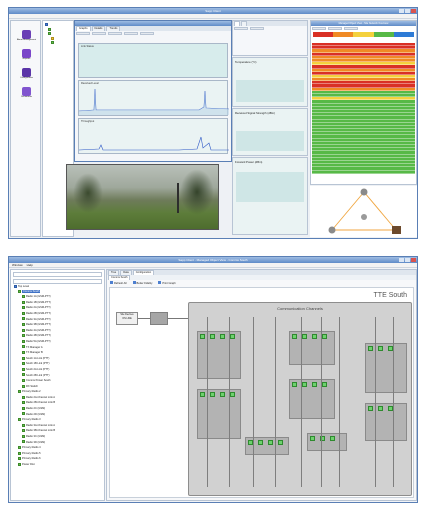 The image size is (425, 510). I want to click on tower-icon, so click(364, 217).